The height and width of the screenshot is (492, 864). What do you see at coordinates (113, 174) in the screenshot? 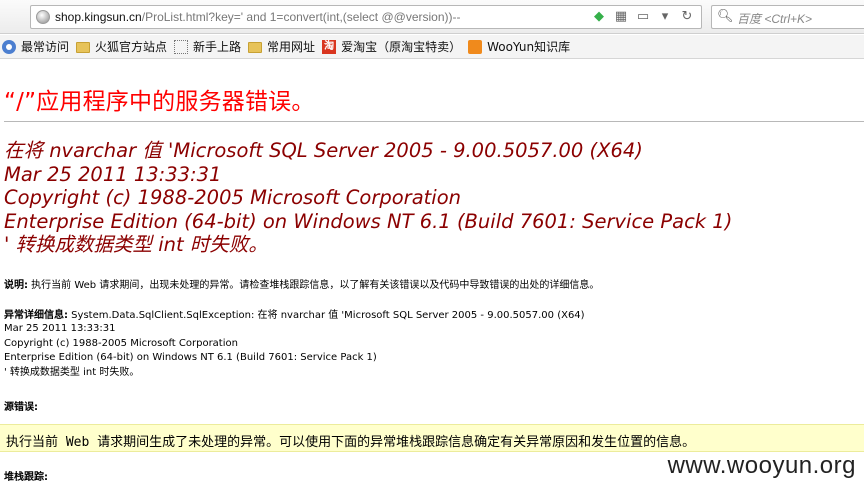
I see `error-message-line: Mar 25 2011 13:33:31` at bounding box center [113, 174].